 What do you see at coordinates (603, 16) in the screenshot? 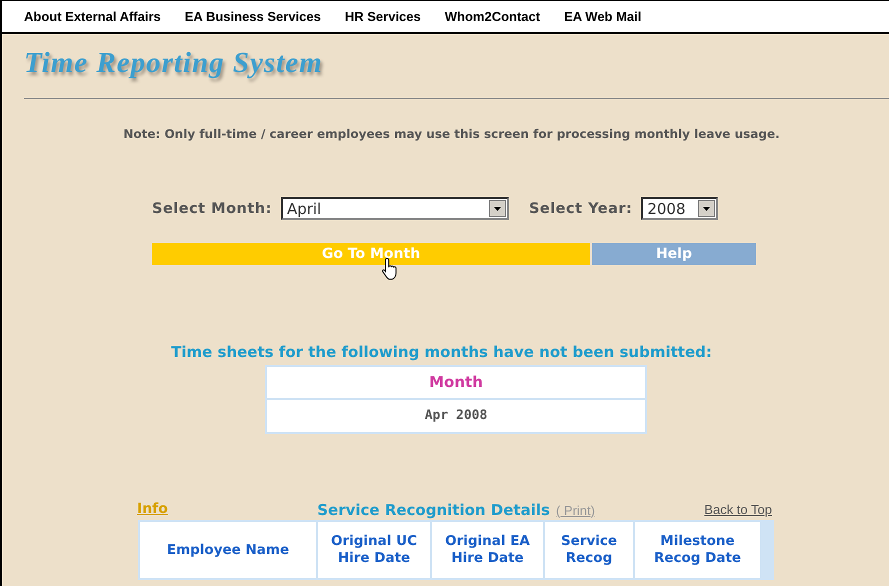
I see `nav-link: EA Web Mail` at bounding box center [603, 16].